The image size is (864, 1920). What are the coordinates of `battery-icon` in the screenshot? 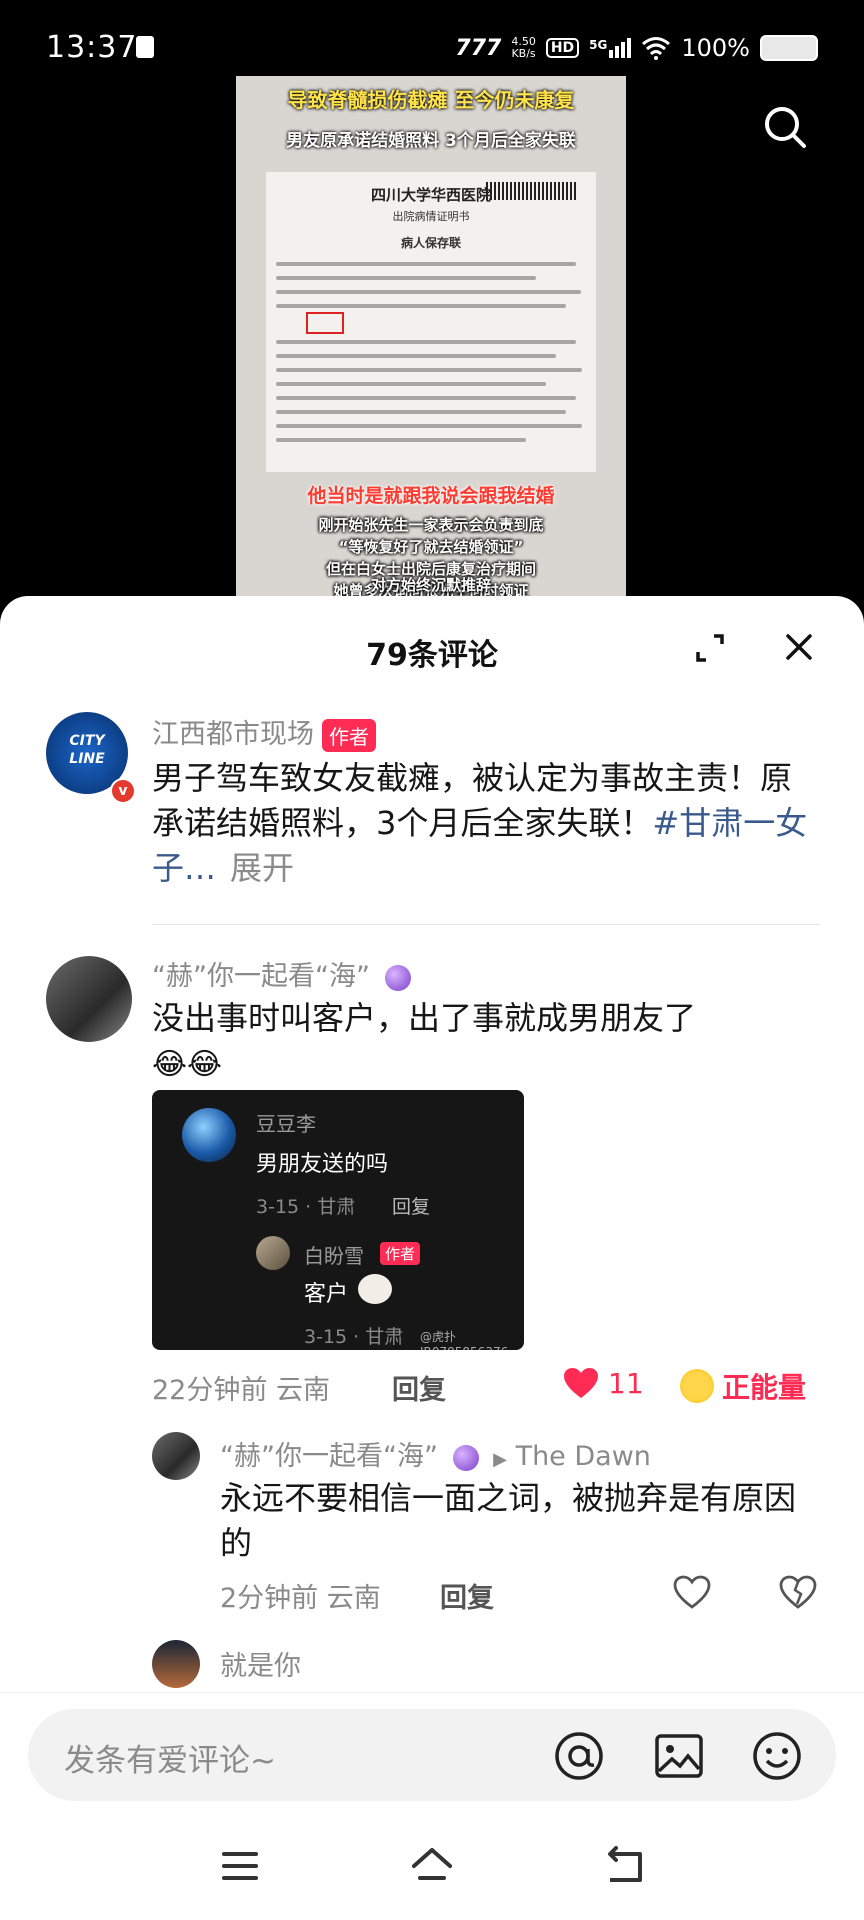 It's located at (789, 48).